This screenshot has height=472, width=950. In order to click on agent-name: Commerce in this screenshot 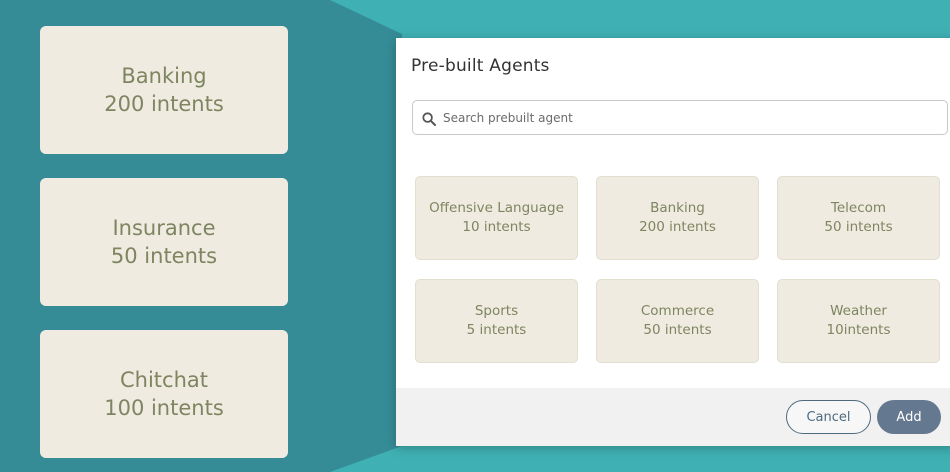, I will do `click(677, 311)`.